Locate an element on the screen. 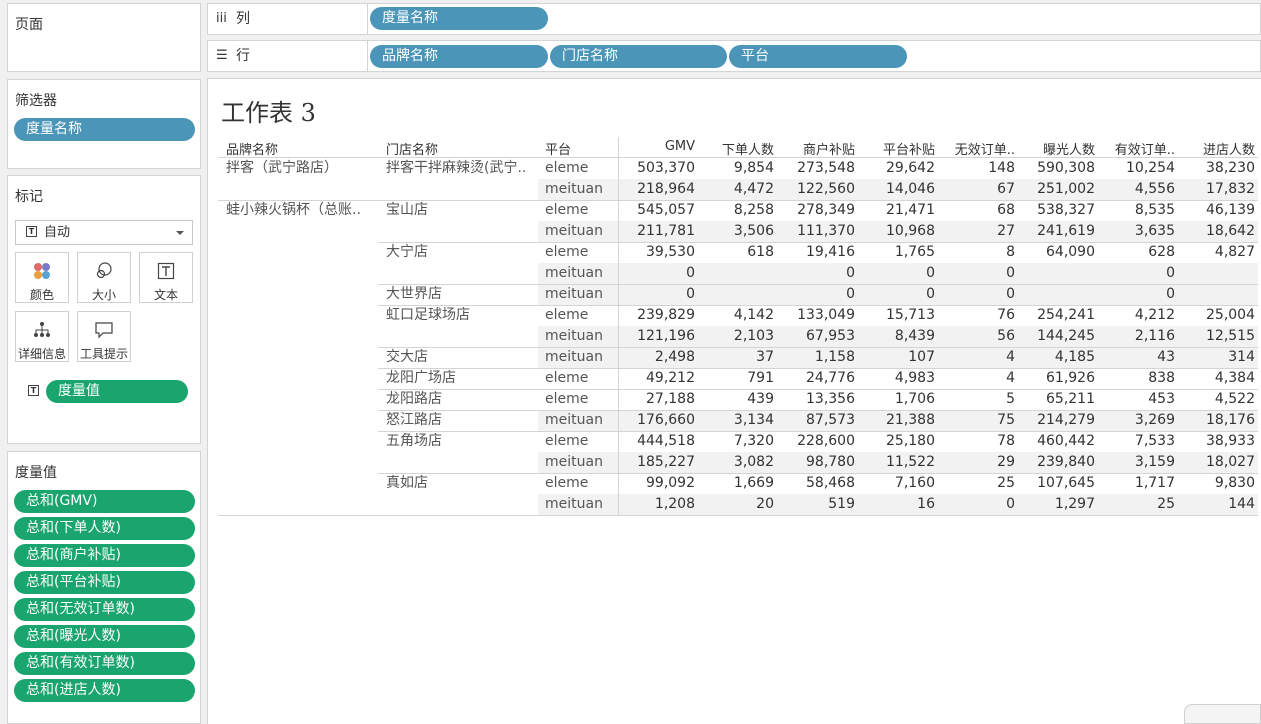 The image size is (1261, 724). measure-cell: 144,245 is located at coordinates (1066, 336).